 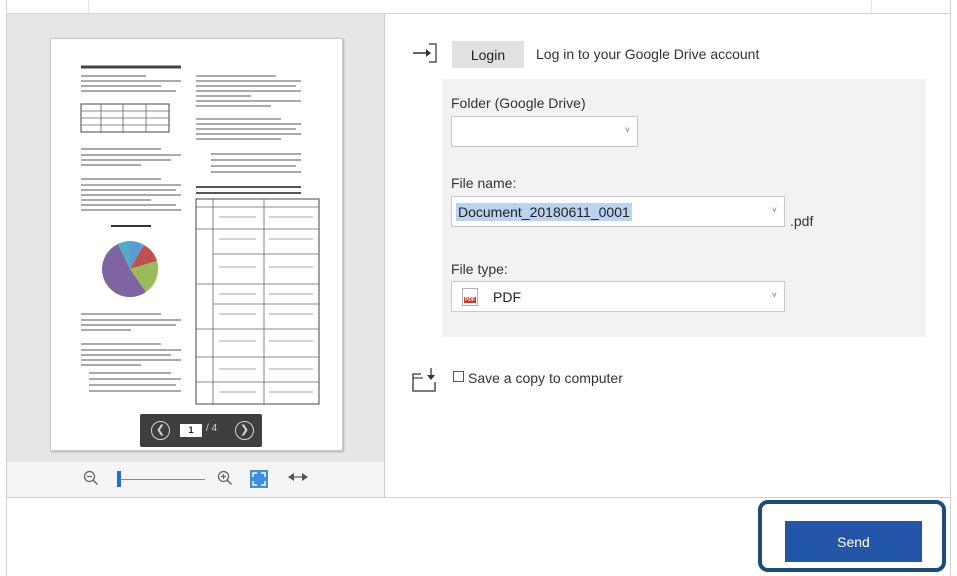 I want to click on pdf-icon-text: PDF, so click(x=470, y=300).